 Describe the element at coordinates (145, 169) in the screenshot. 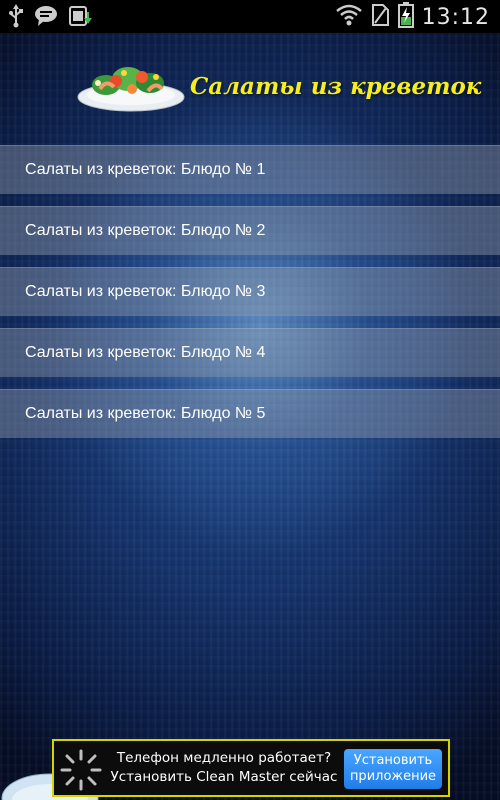

I see `list-item-label: Салаты из креветок: Блюдо № 1` at that location.